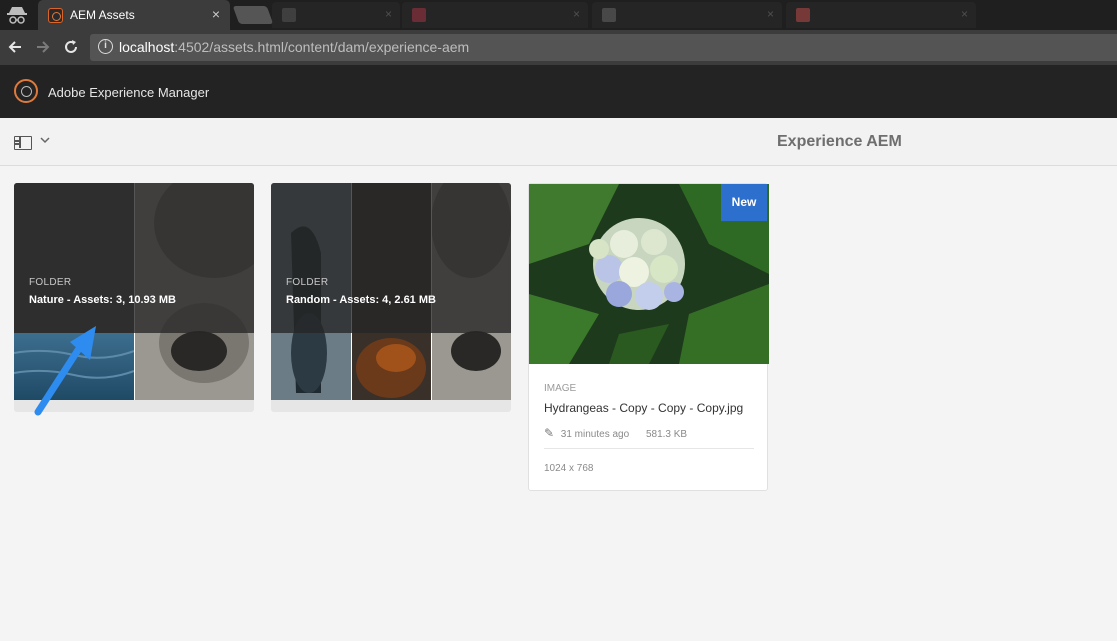 This screenshot has width=1117, height=641. I want to click on card-title: Hydrangeas - Copy - Copy - Copy.jpg, so click(643, 408).